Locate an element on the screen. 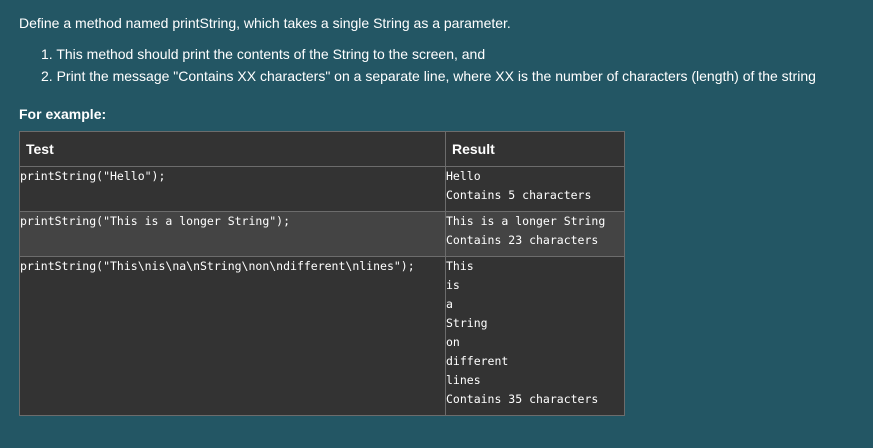  test-cell: printString("This is a longer String"); is located at coordinates (232, 234).